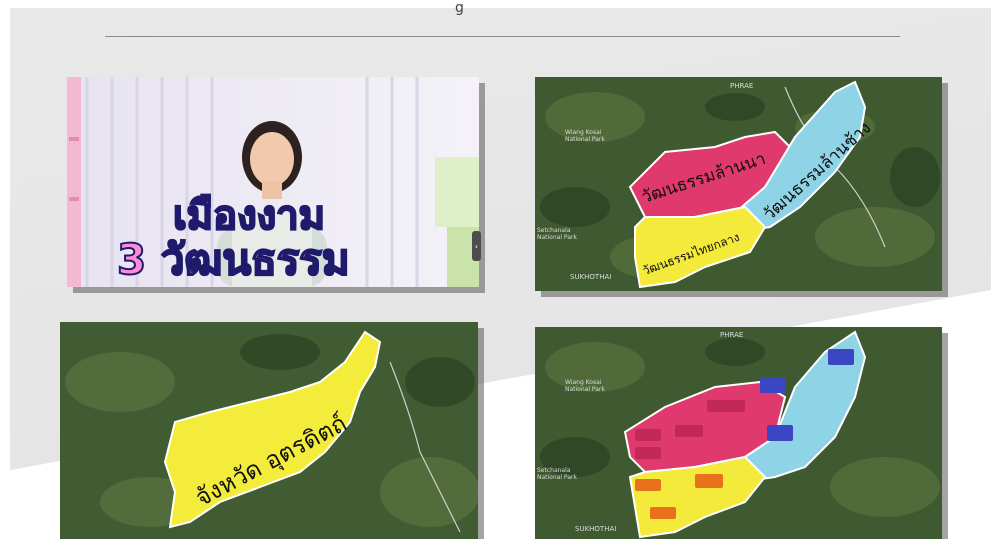 This screenshot has width=991, height=539. Describe the element at coordinates (459, 8) in the screenshot. I see `slide-title-fragment: g` at that location.